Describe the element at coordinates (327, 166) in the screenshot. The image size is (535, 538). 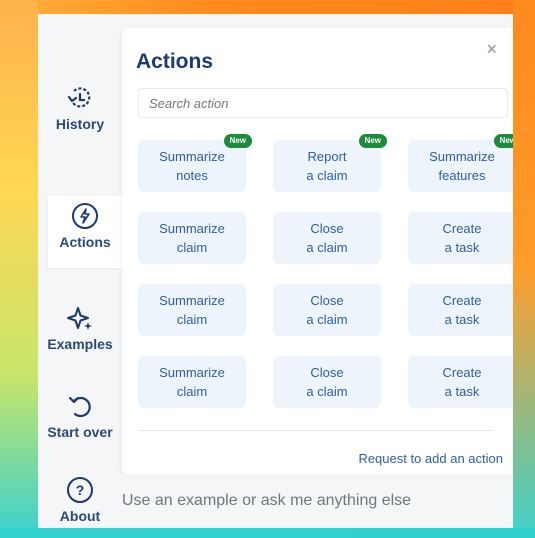
I see `action-card-label: Report a claim` at that location.